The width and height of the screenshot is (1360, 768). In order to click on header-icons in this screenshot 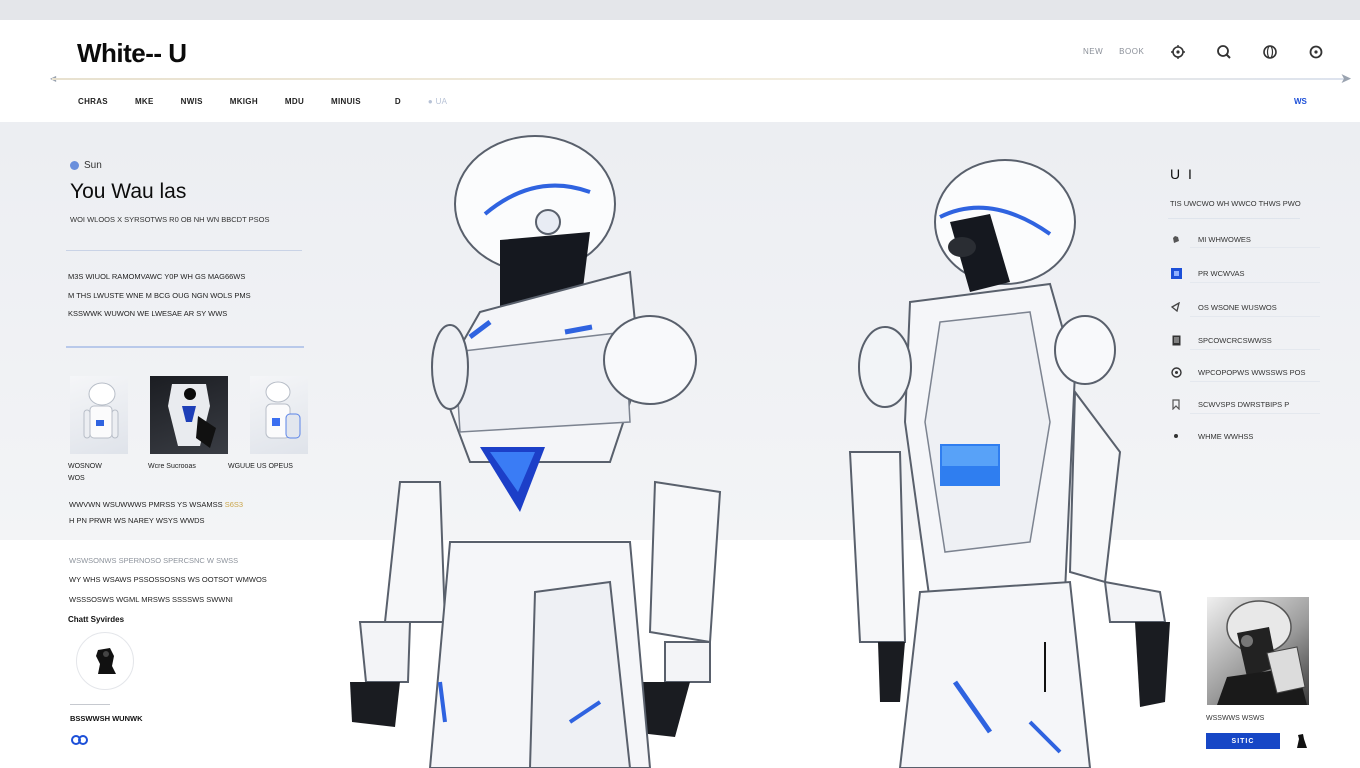, I will do `click(1247, 52)`.